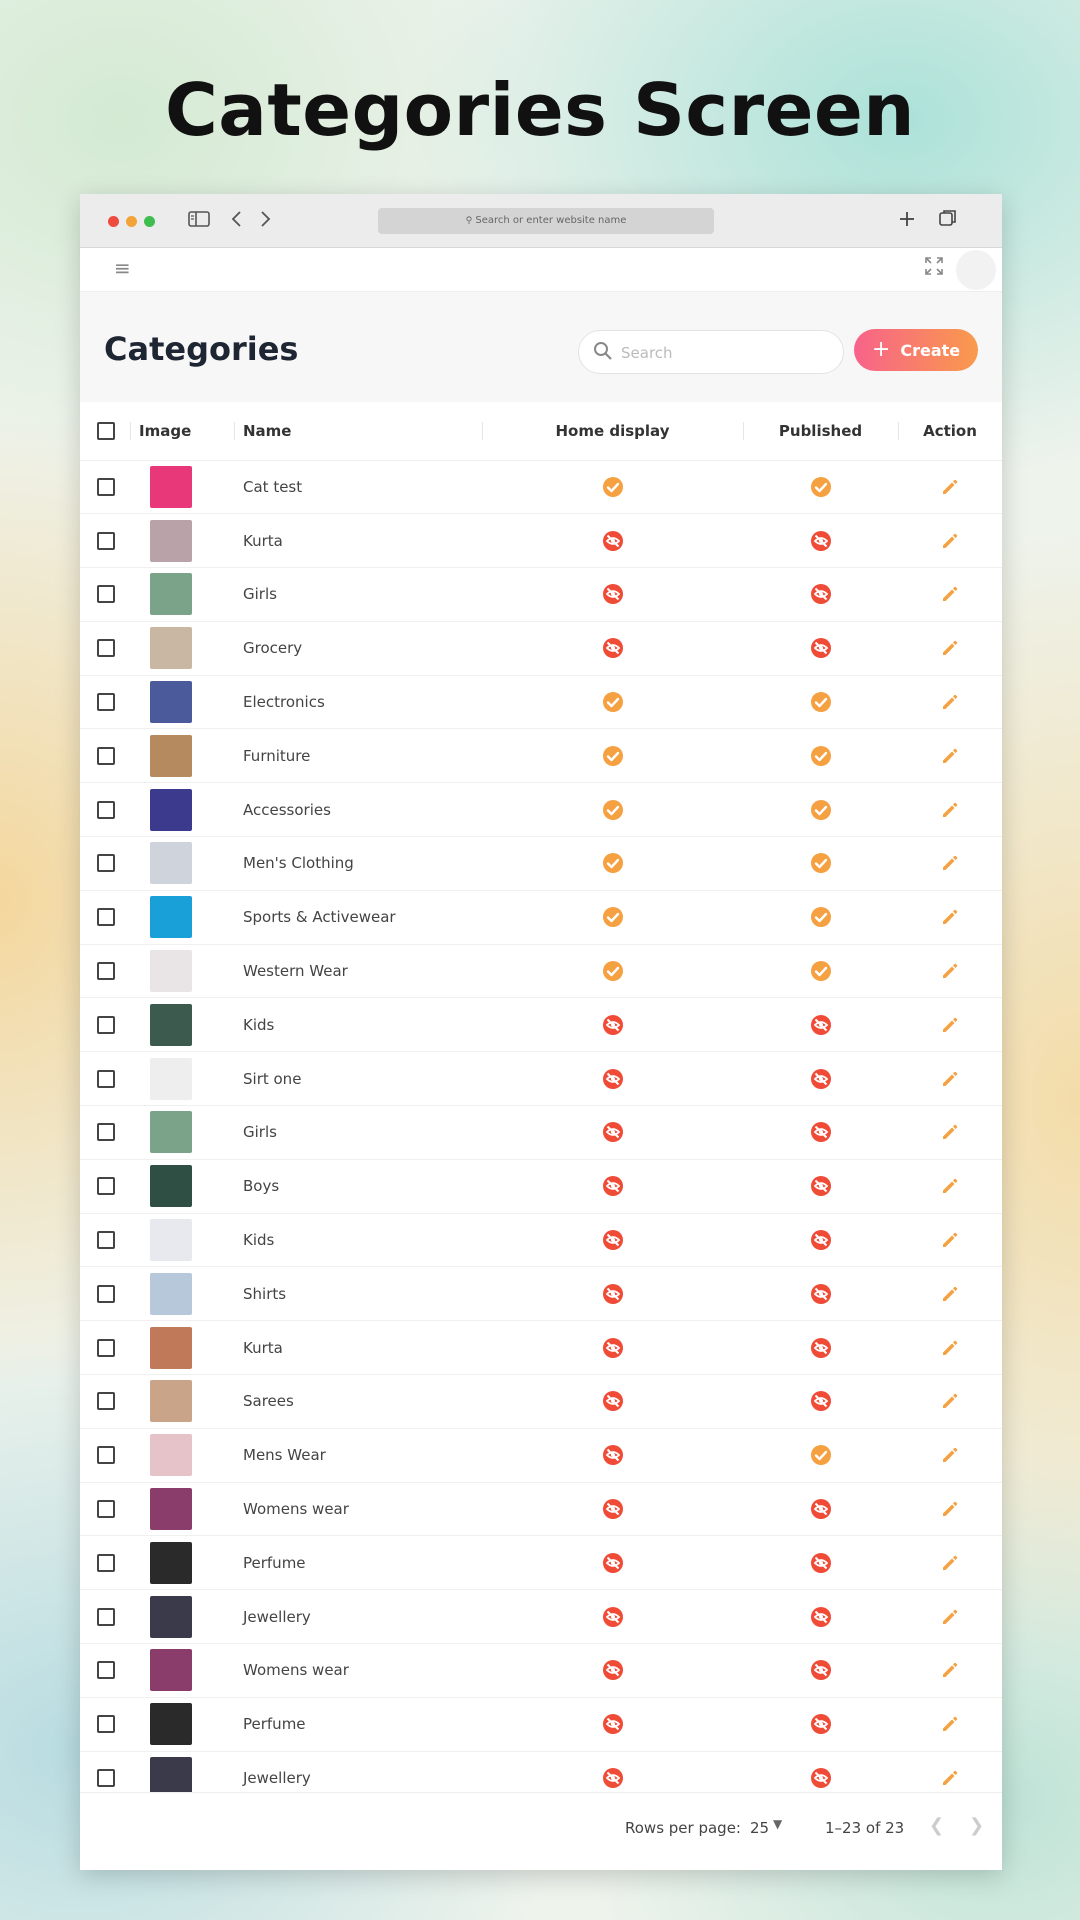  Describe the element at coordinates (541, 810) in the screenshot. I see `table-row: Accessories` at that location.